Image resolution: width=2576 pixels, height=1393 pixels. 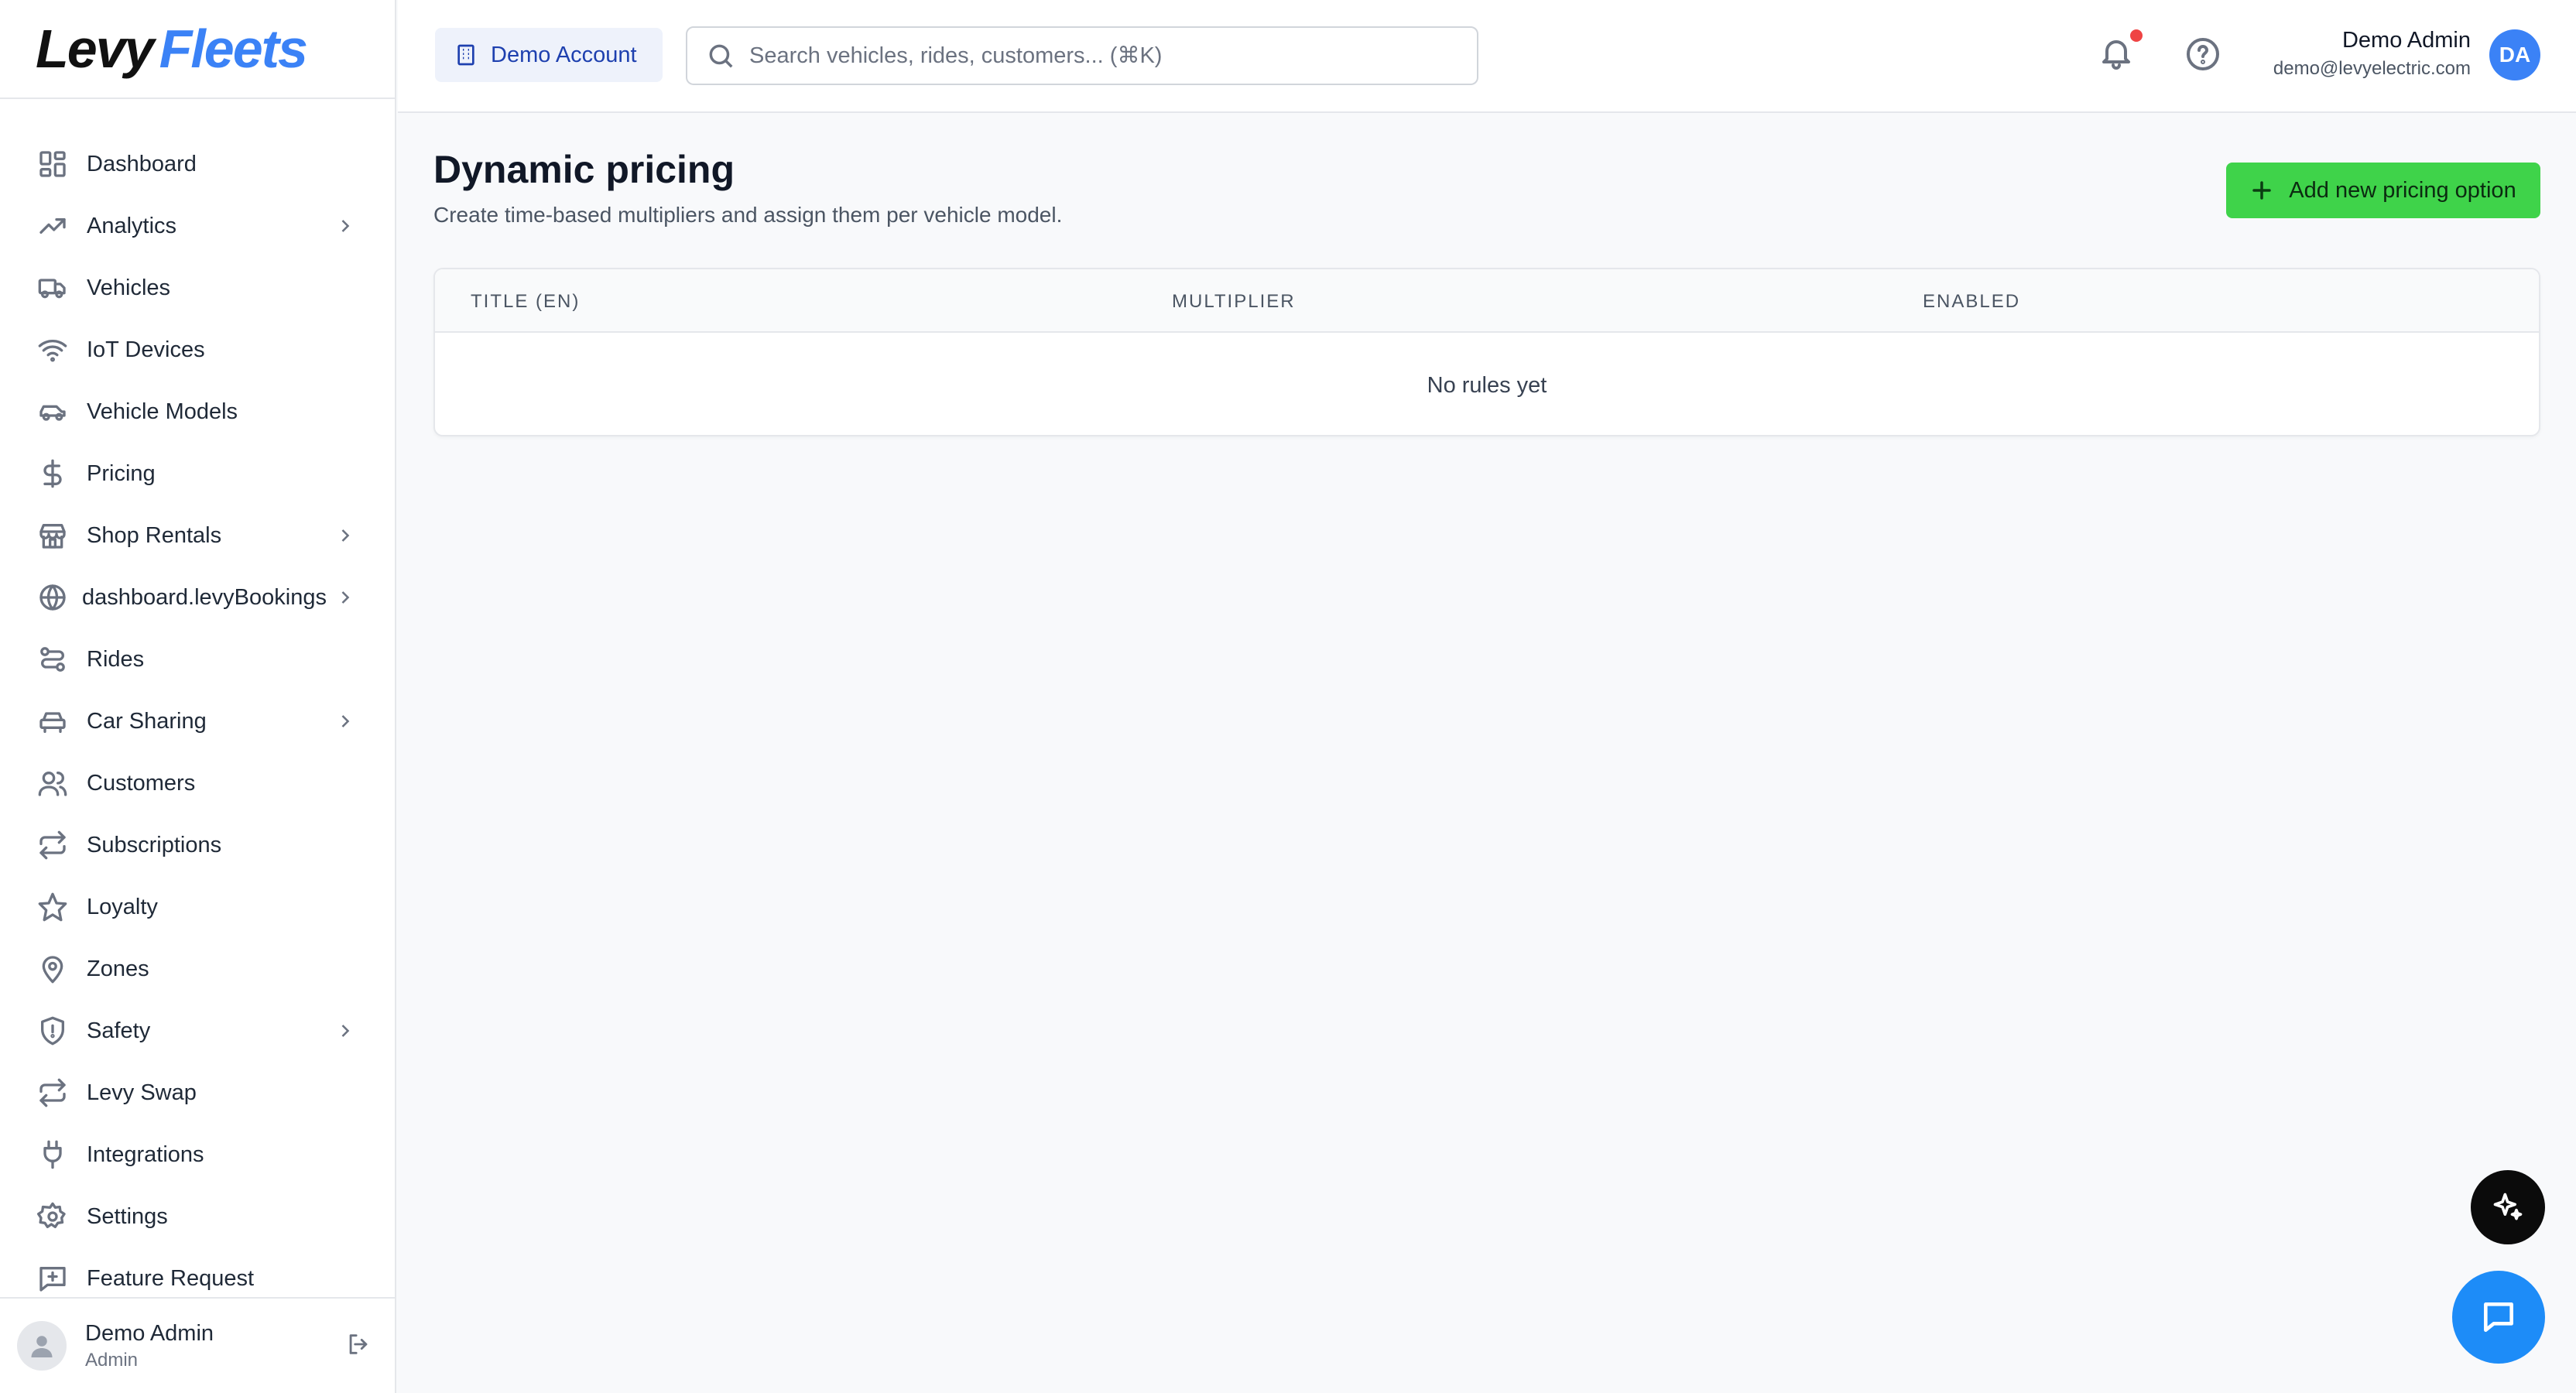 I want to click on avatar, so click(x=42, y=1346).